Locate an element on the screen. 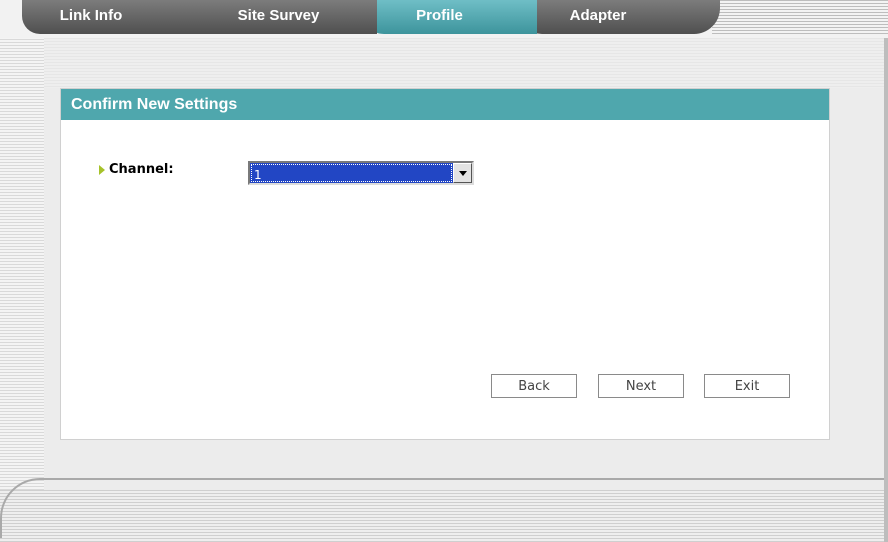 Image resolution: width=888 pixels, height=542 pixels. tab-adapter: Adapter is located at coordinates (620, 17).